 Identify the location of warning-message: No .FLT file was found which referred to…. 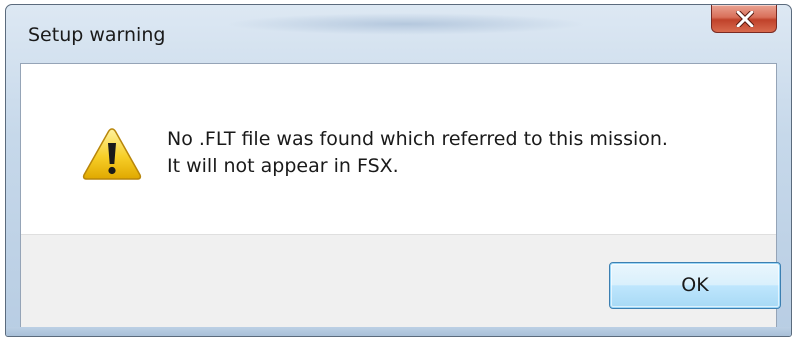
(417, 153).